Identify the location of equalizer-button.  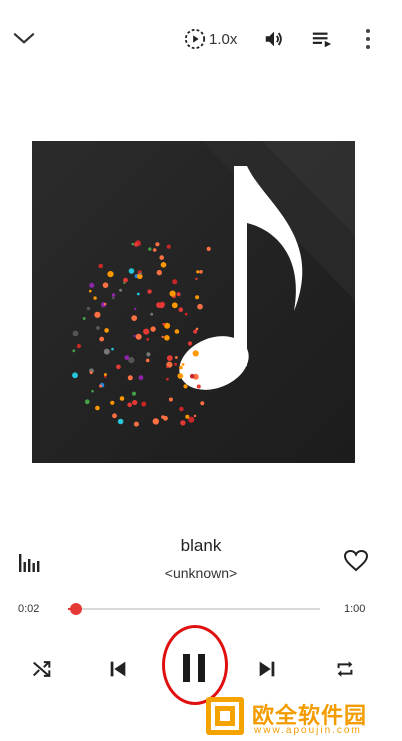
(30, 562).